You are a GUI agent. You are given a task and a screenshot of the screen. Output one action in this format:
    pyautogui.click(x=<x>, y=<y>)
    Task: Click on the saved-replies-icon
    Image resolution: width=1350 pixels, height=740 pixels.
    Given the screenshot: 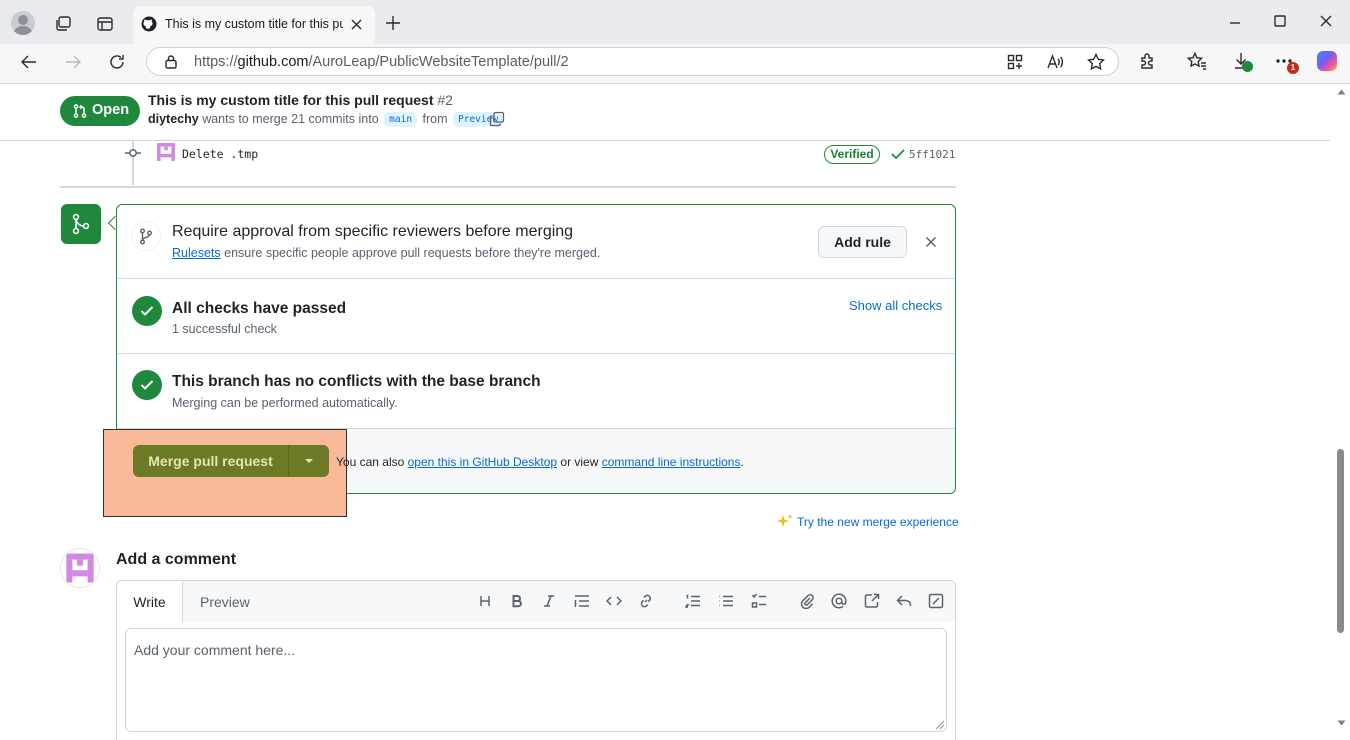 What is the action you would take?
    pyautogui.click(x=904, y=601)
    